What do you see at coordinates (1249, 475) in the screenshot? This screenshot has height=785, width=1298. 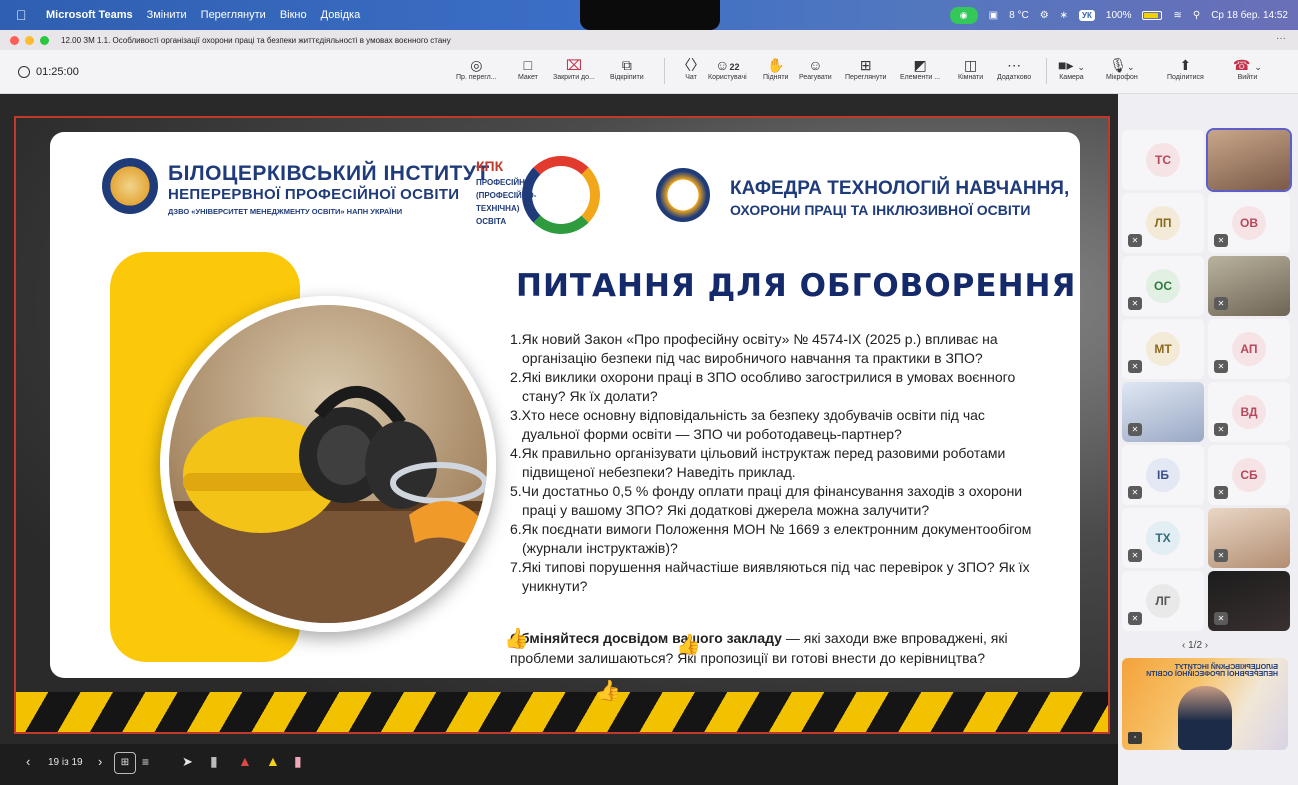 I see `participant-tile: СБ ✕` at bounding box center [1249, 475].